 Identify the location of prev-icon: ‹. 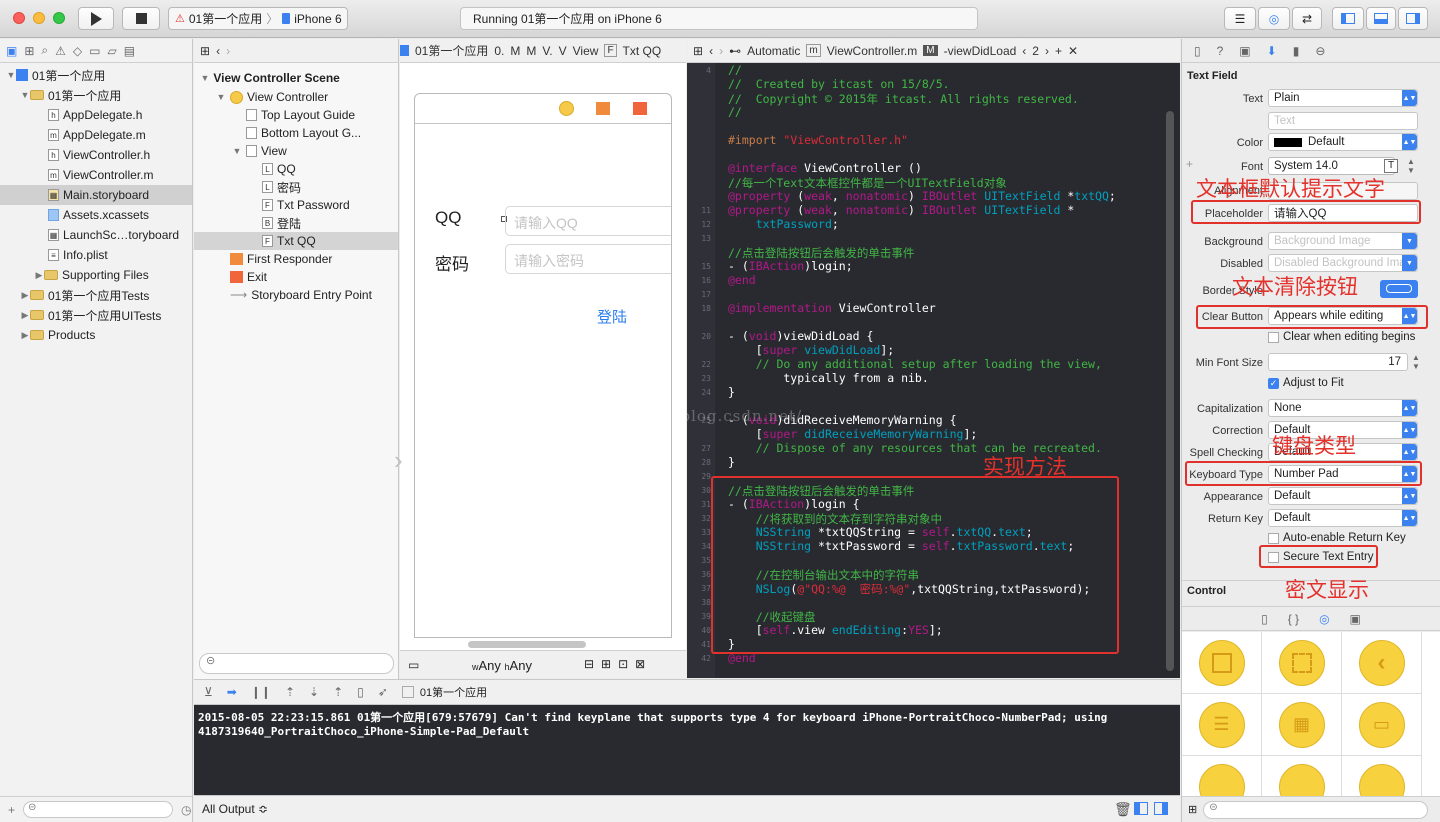
(1024, 51).